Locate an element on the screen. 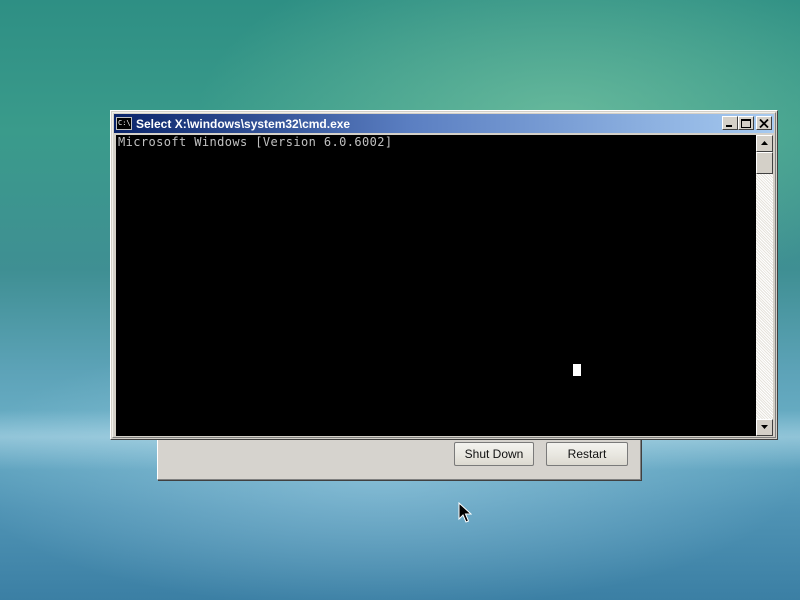  maximize-button is located at coordinates (746, 123).